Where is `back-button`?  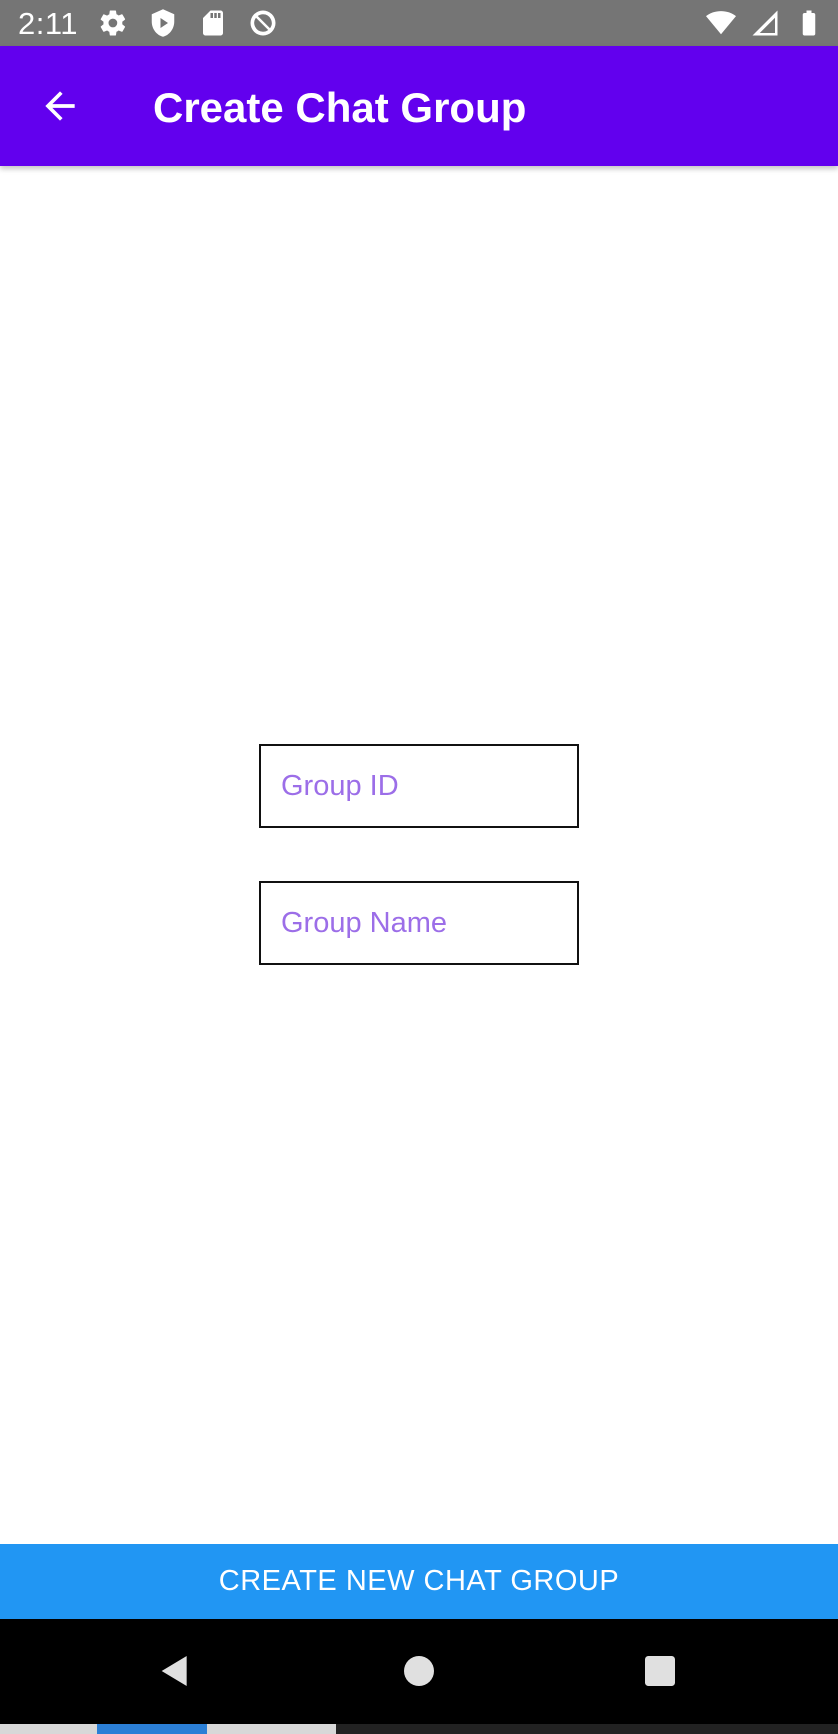
back-button is located at coordinates (60, 106).